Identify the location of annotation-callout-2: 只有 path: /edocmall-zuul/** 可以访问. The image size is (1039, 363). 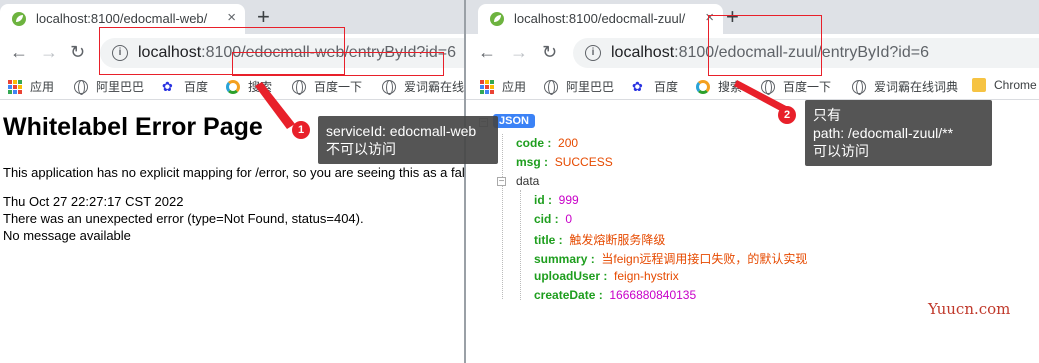
(898, 133).